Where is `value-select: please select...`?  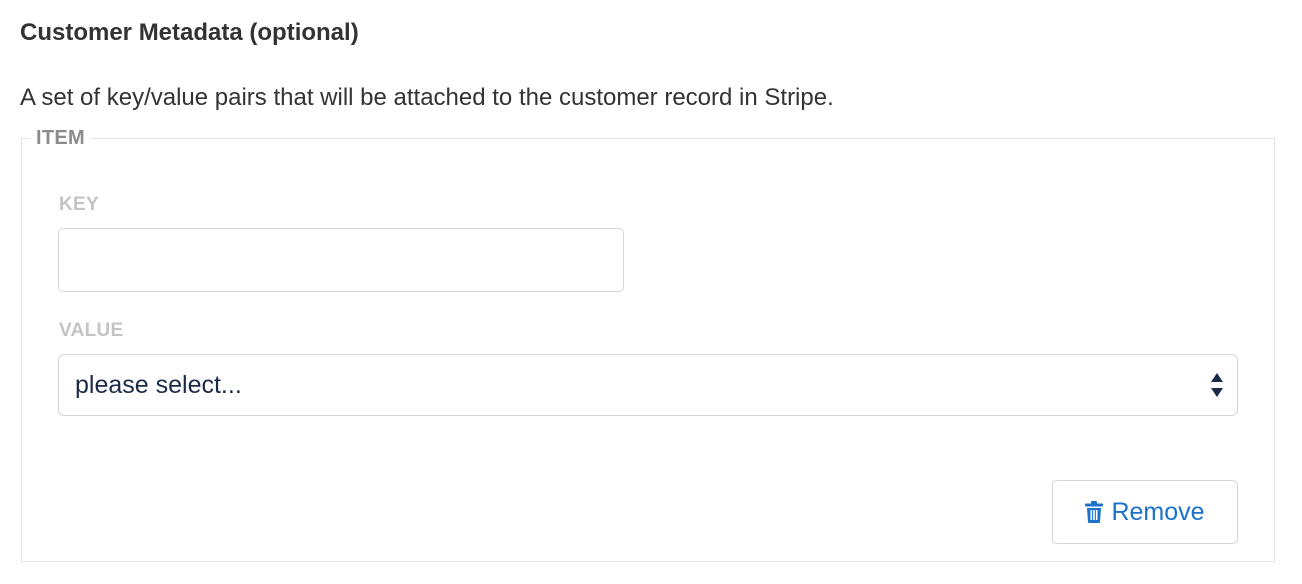 value-select: please select... is located at coordinates (648, 385).